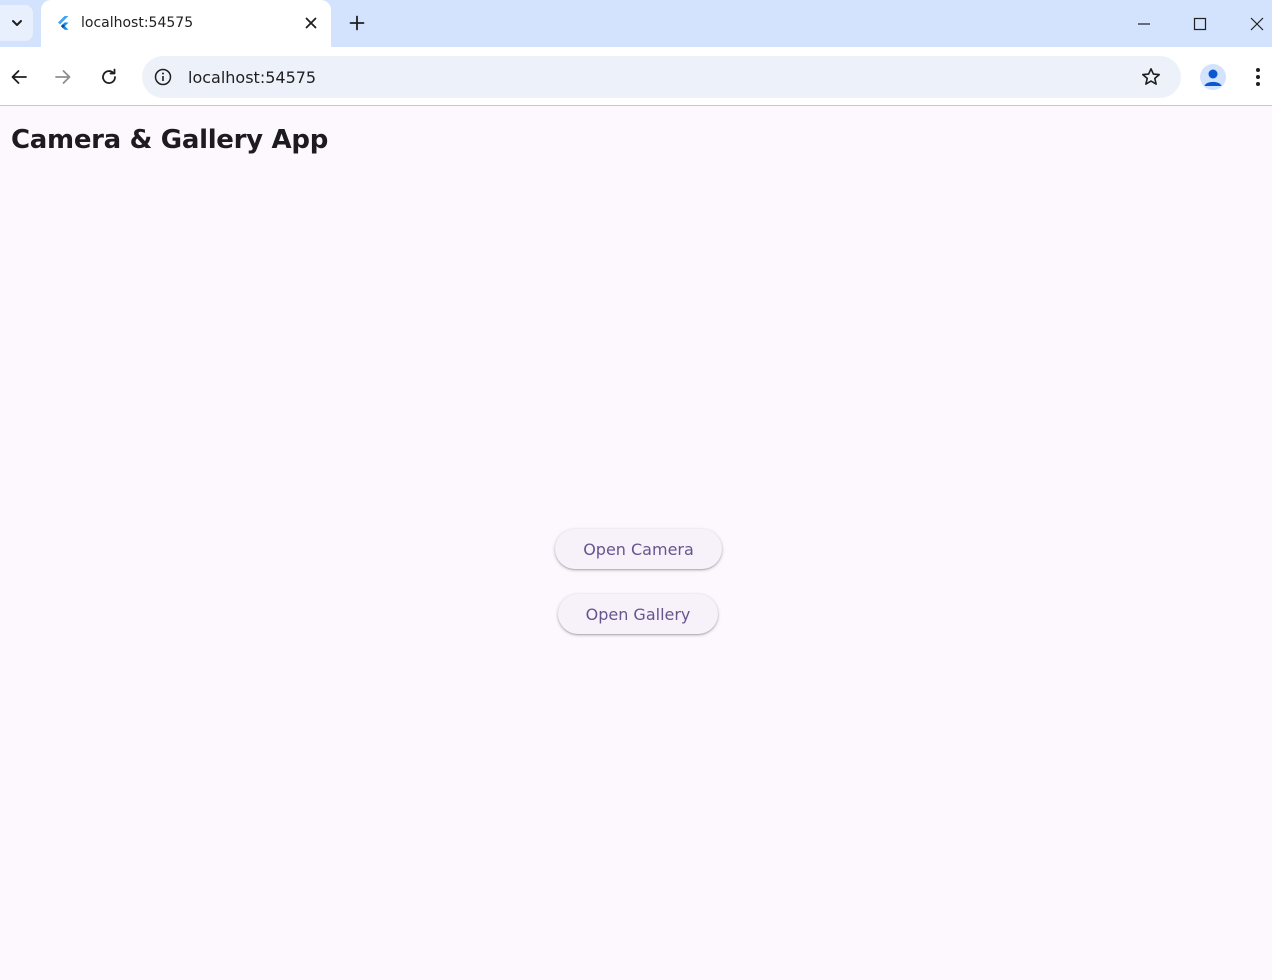  I want to click on minimize-button, so click(1144, 24).